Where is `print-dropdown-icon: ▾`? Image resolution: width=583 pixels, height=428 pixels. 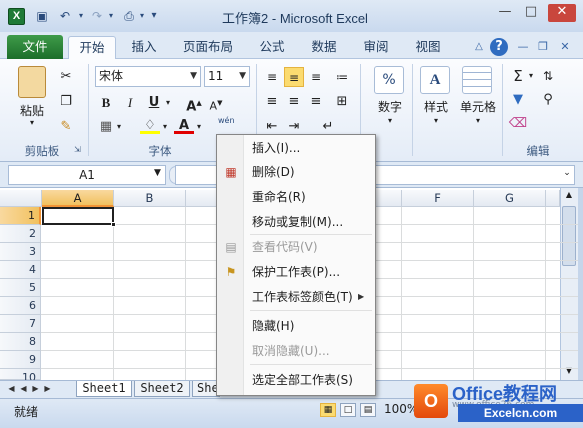
print-dropdown-icon: ▾ is located at coordinates (142, 16).